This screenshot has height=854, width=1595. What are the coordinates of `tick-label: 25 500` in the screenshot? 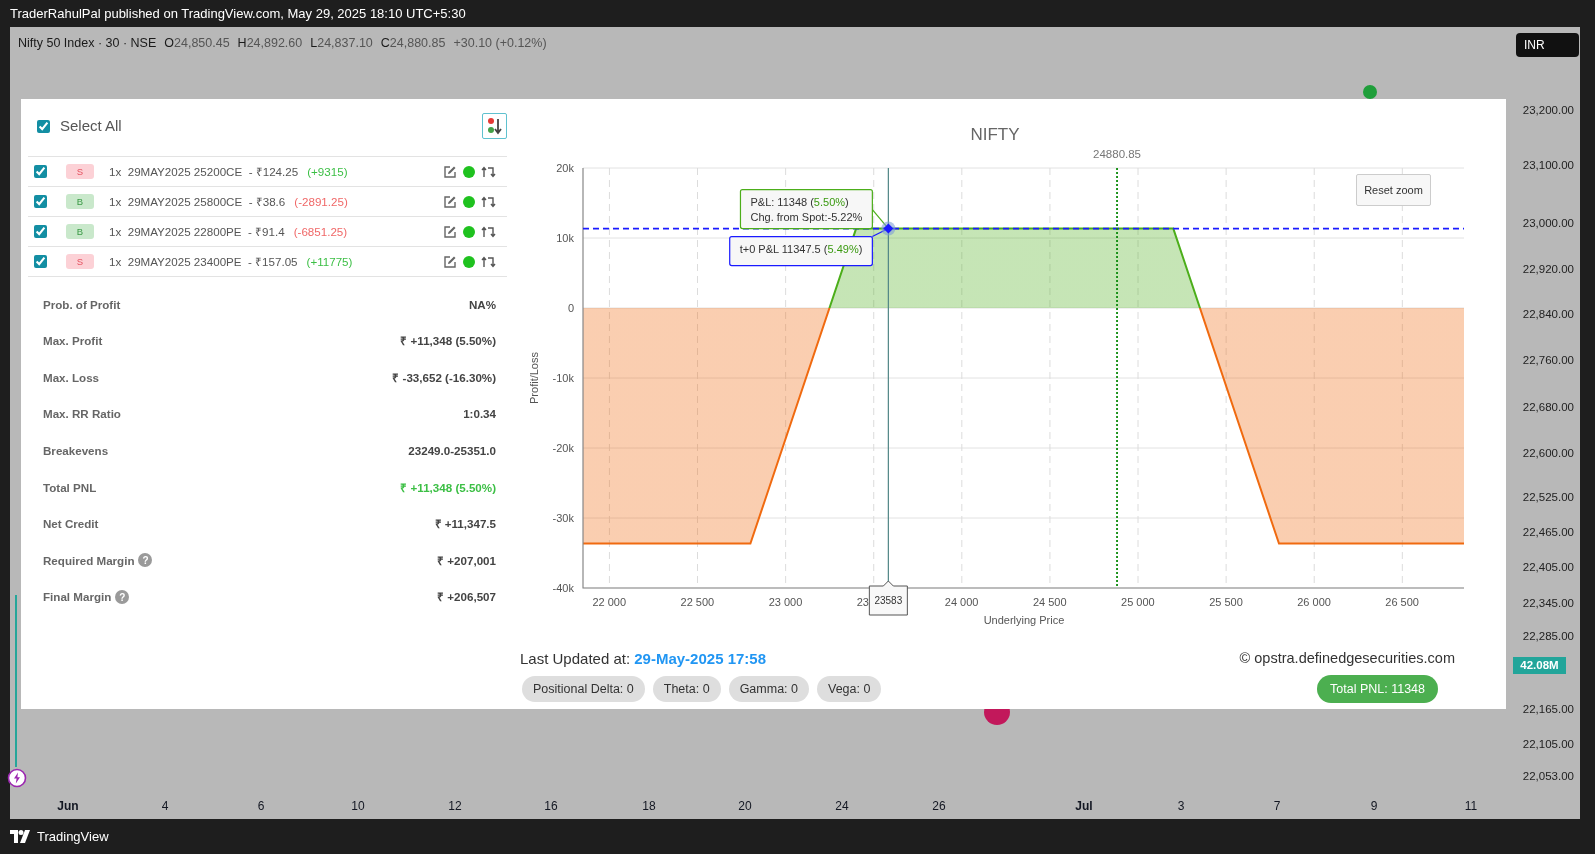 It's located at (1226, 602).